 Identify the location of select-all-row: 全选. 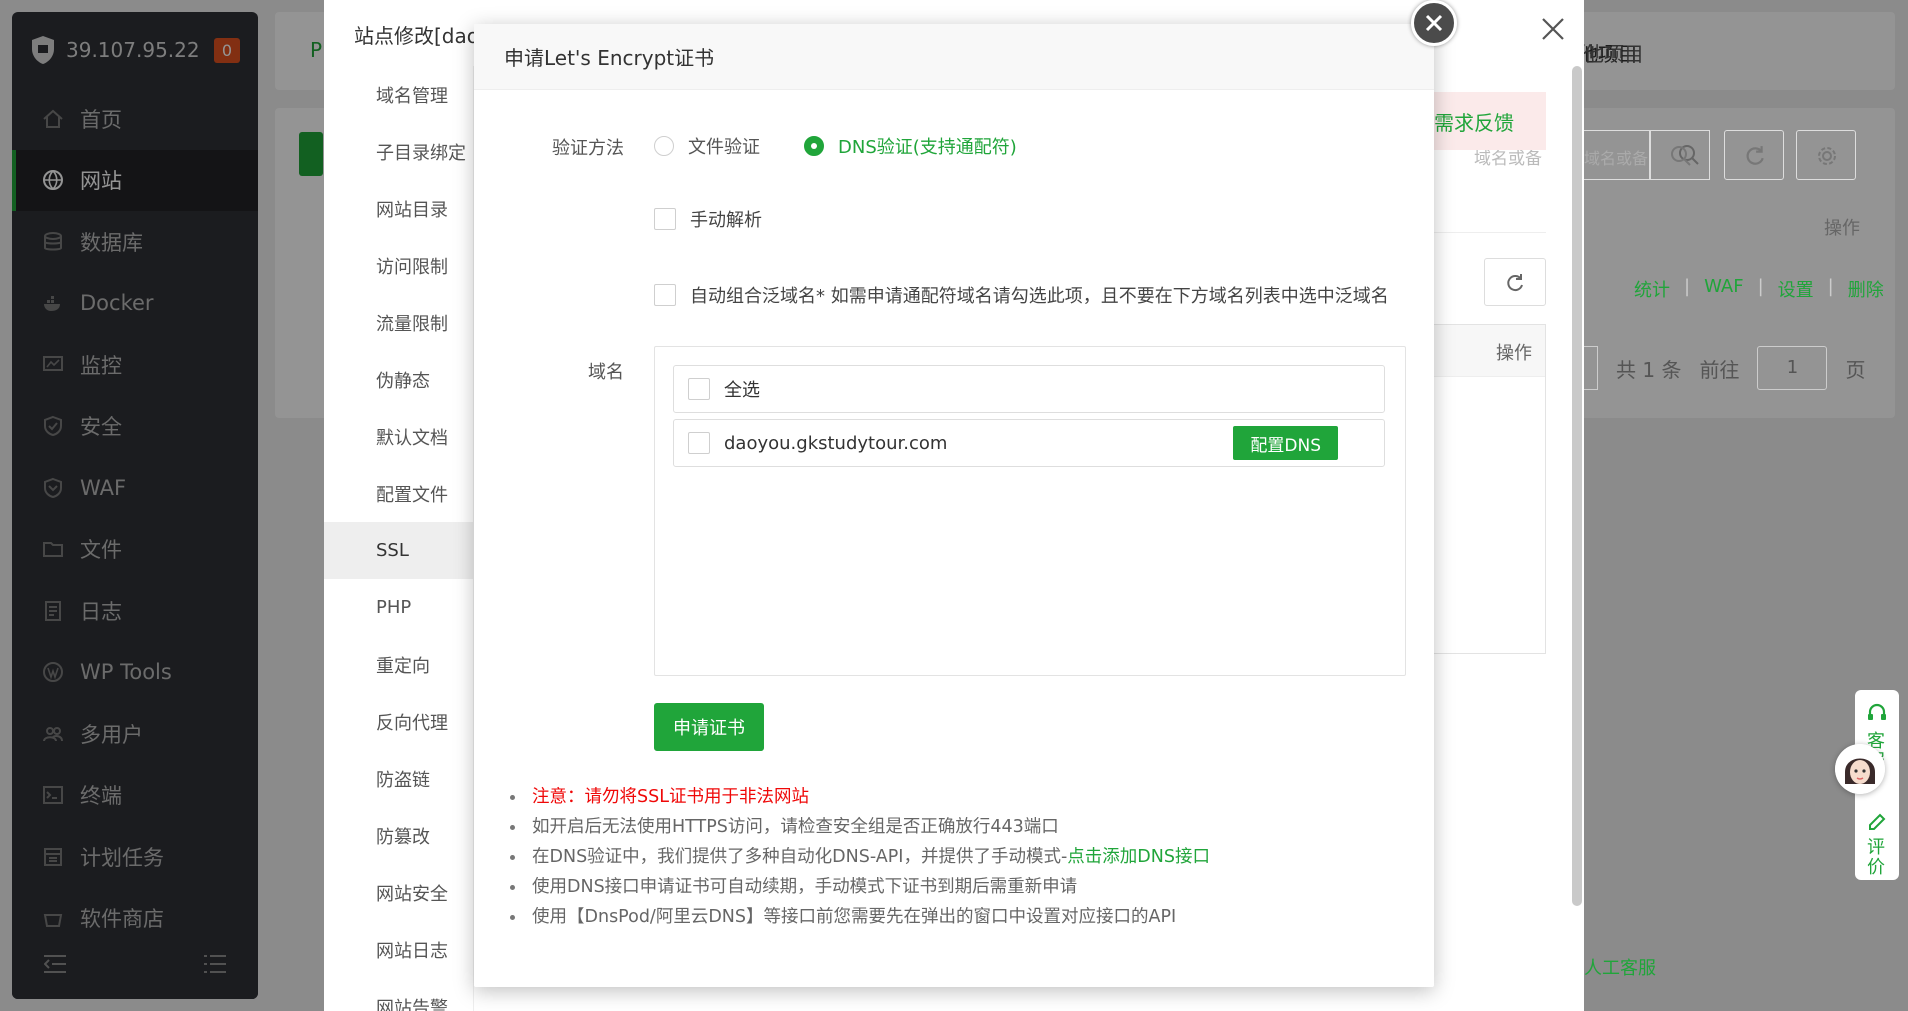
(1029, 389).